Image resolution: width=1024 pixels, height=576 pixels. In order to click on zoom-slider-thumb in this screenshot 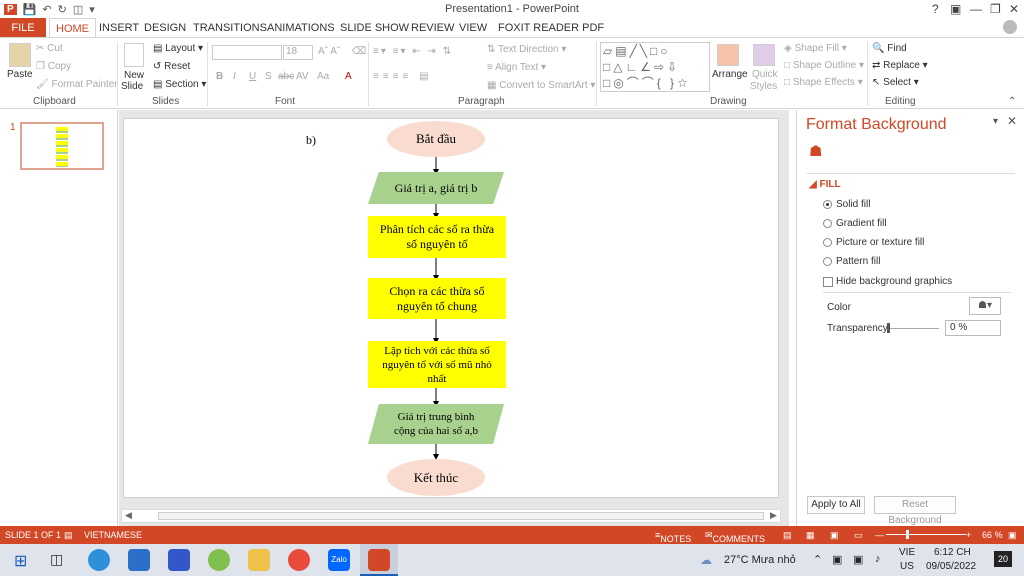, I will do `click(907, 534)`.